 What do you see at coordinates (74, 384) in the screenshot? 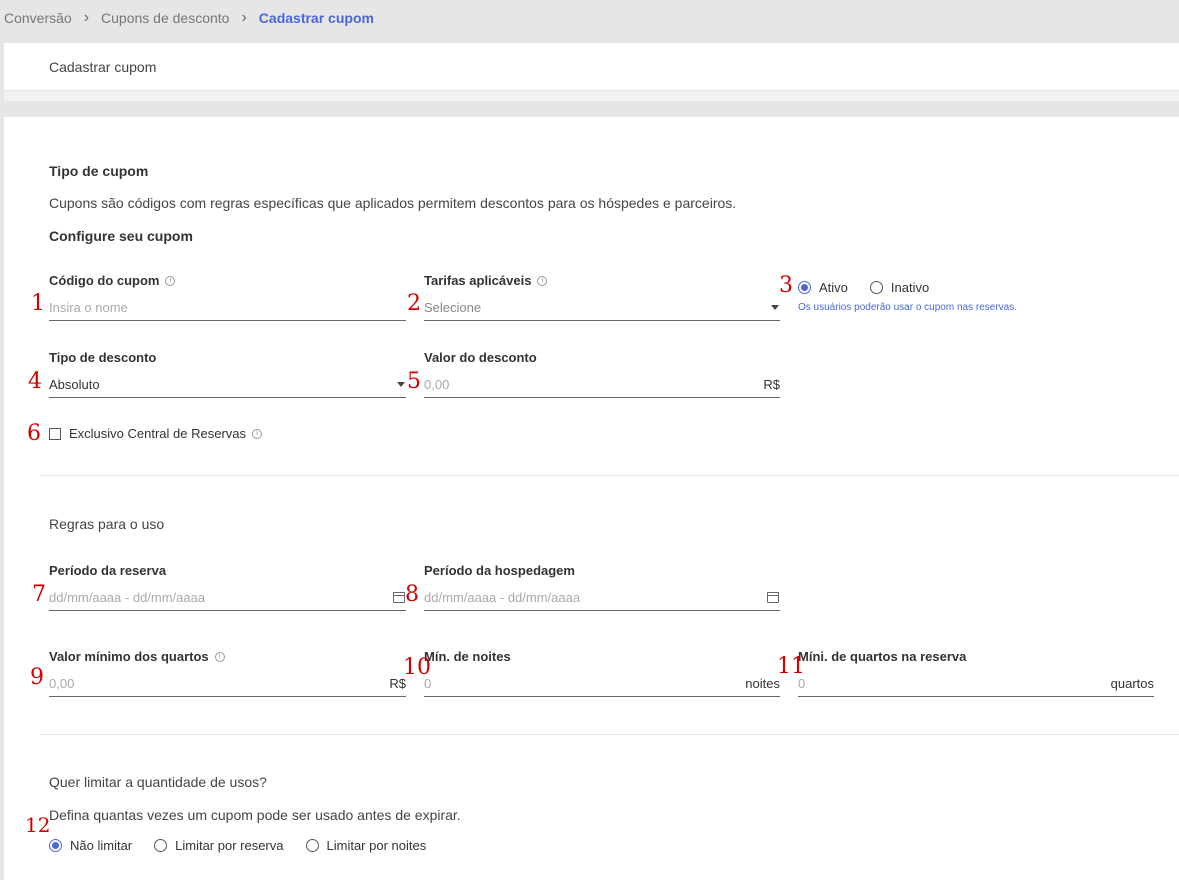
I see `tipo-desconto-value: Absoluto` at bounding box center [74, 384].